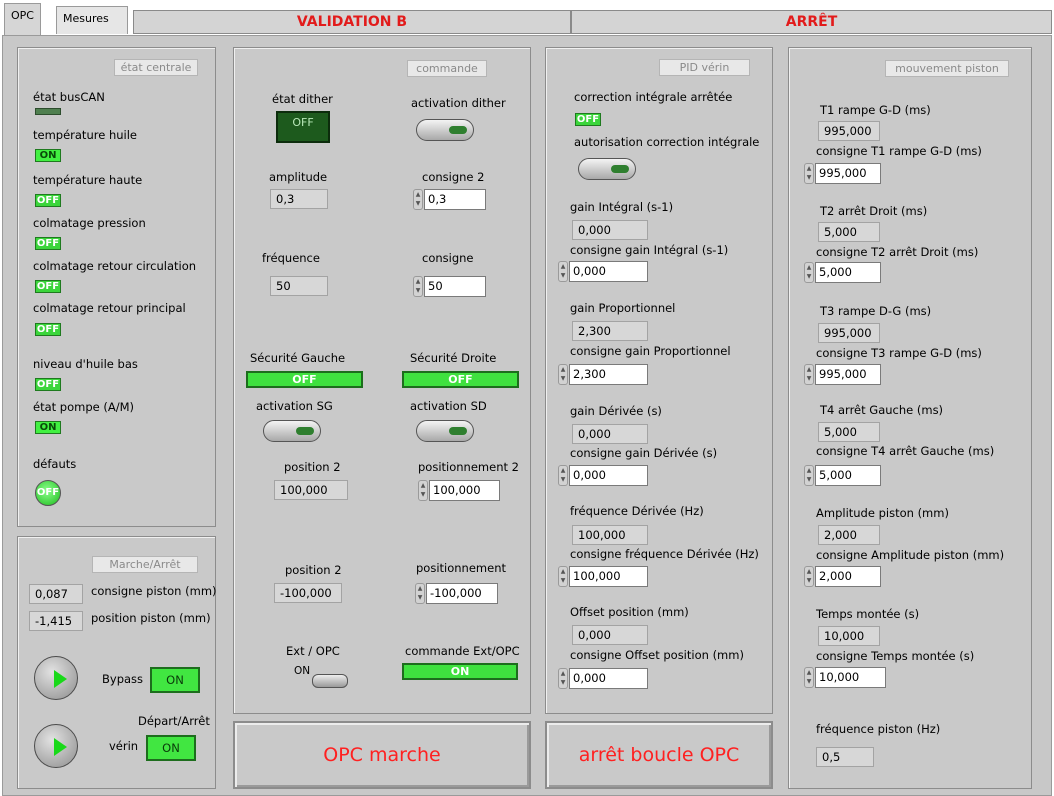 The height and width of the screenshot is (796, 1054). What do you see at coordinates (330, 681) in the screenshot?
I see `ext-opc-switch` at bounding box center [330, 681].